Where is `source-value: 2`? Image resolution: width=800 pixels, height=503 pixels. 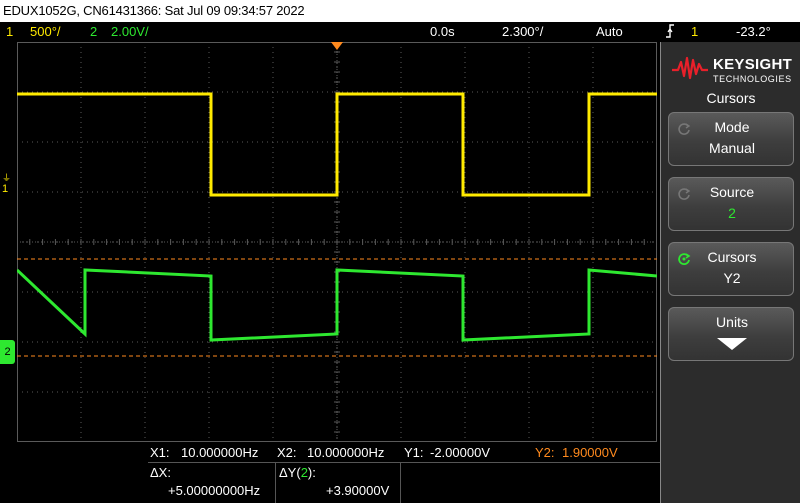 source-value: 2 is located at coordinates (732, 213).